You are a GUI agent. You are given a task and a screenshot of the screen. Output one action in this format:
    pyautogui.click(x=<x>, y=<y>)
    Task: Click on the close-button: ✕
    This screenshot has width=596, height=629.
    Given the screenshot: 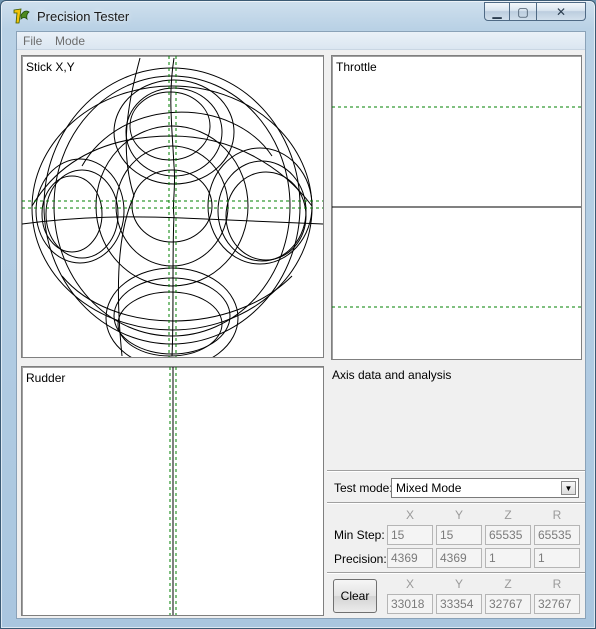 What is the action you would take?
    pyautogui.click(x=561, y=11)
    